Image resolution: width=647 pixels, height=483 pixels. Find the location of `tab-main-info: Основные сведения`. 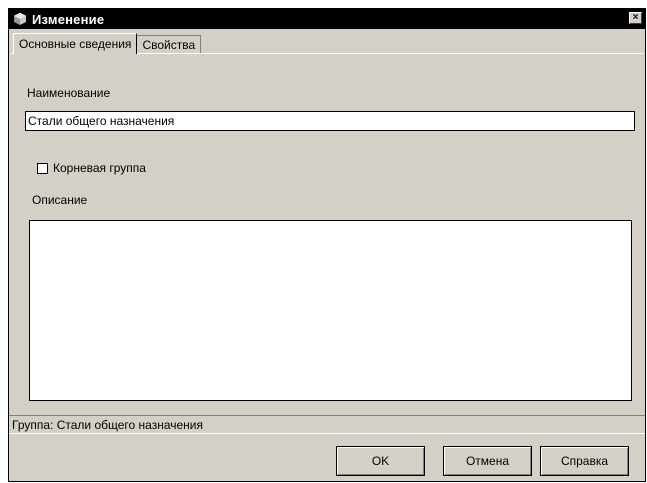

tab-main-info: Основные сведения is located at coordinates (75, 43).